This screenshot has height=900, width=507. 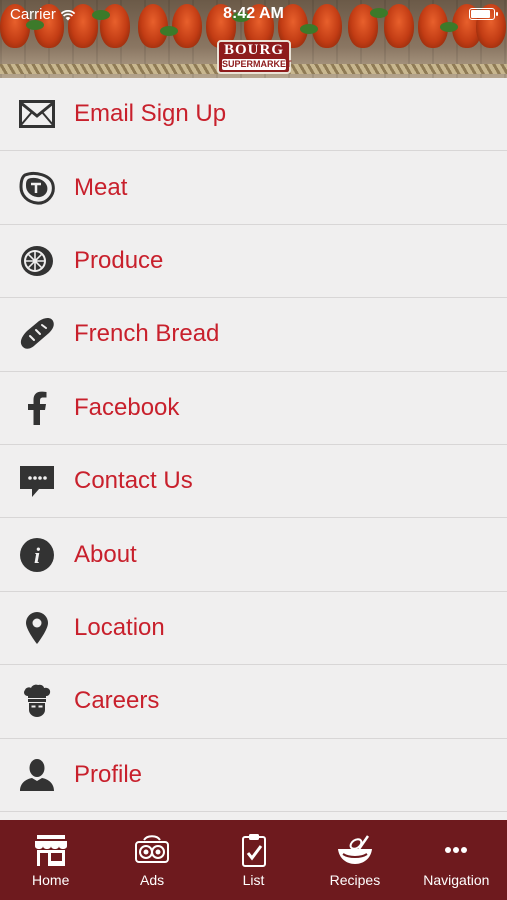 I want to click on envelope-icon, so click(x=37, y=114).